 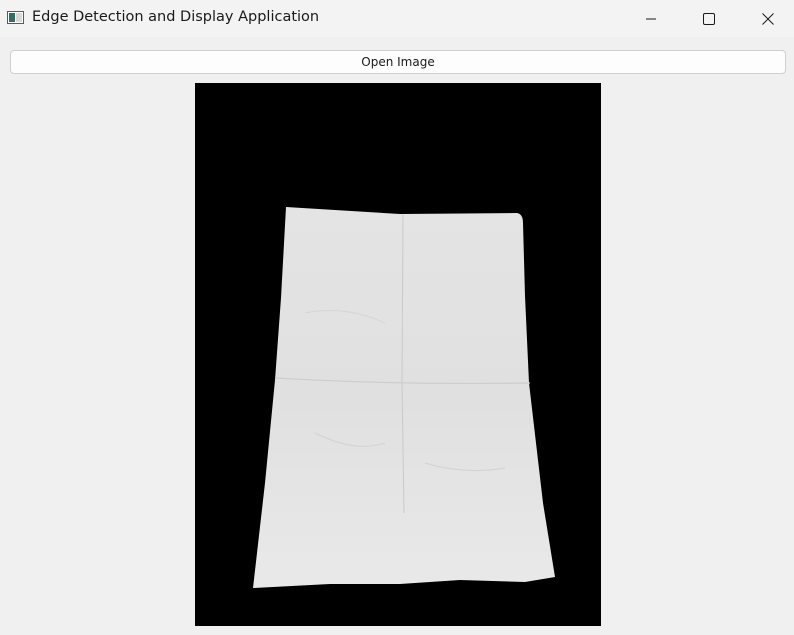 I want to click on minimize-icon, so click(x=651, y=18).